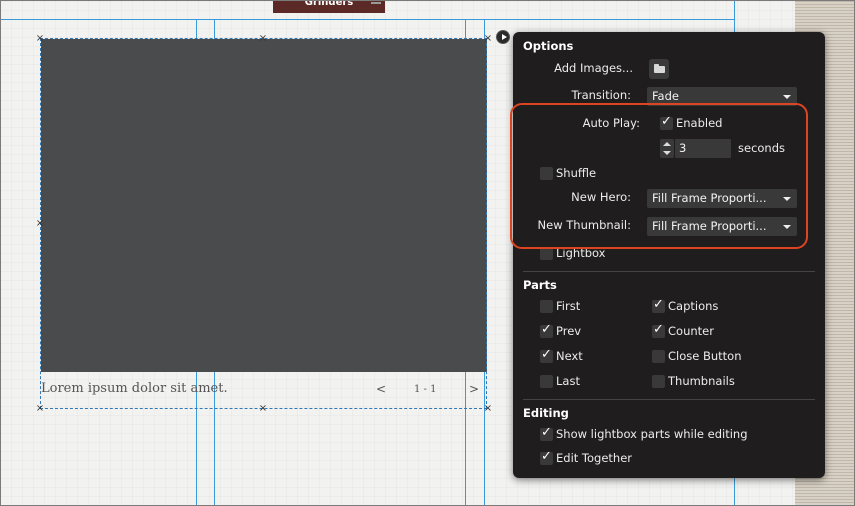 The image size is (855, 506). I want to click on counter-text: 1 - 1, so click(425, 389).